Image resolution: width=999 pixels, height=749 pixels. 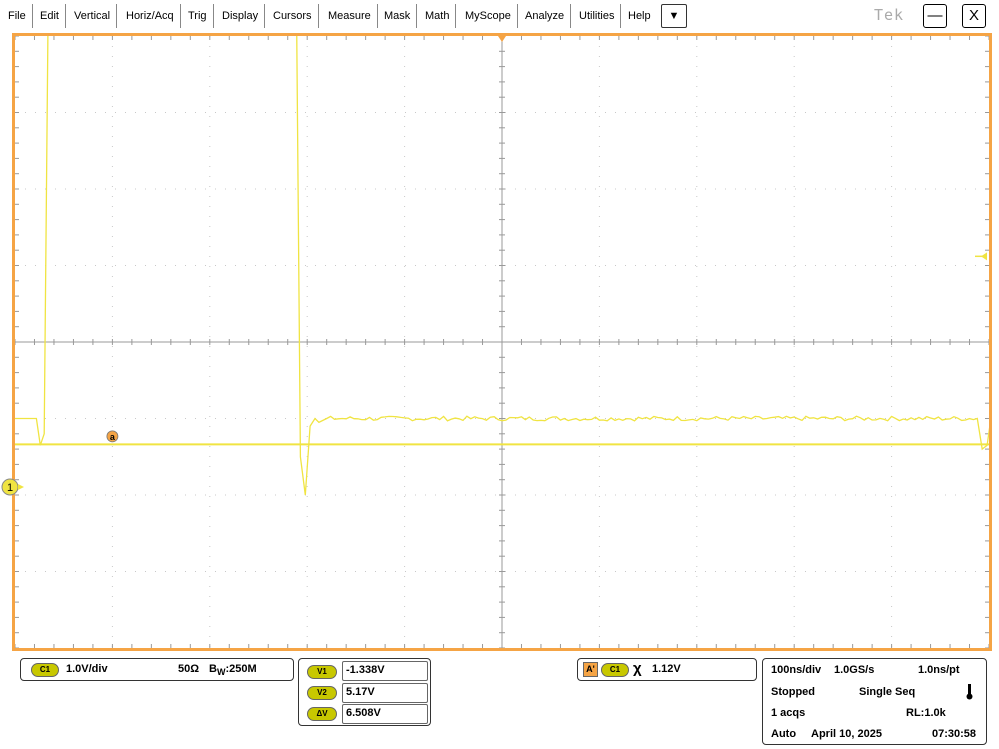 I want to click on channel-impedance: 50Ω, so click(x=189, y=669).